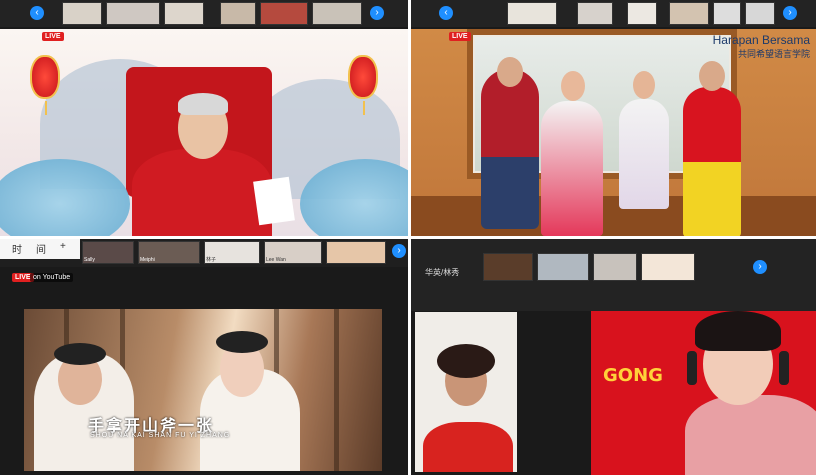 Image resolution: width=816 pixels, height=475 pixels. What do you see at coordinates (17, 248) in the screenshot?
I see `toolbar-item: 时` at bounding box center [17, 248].